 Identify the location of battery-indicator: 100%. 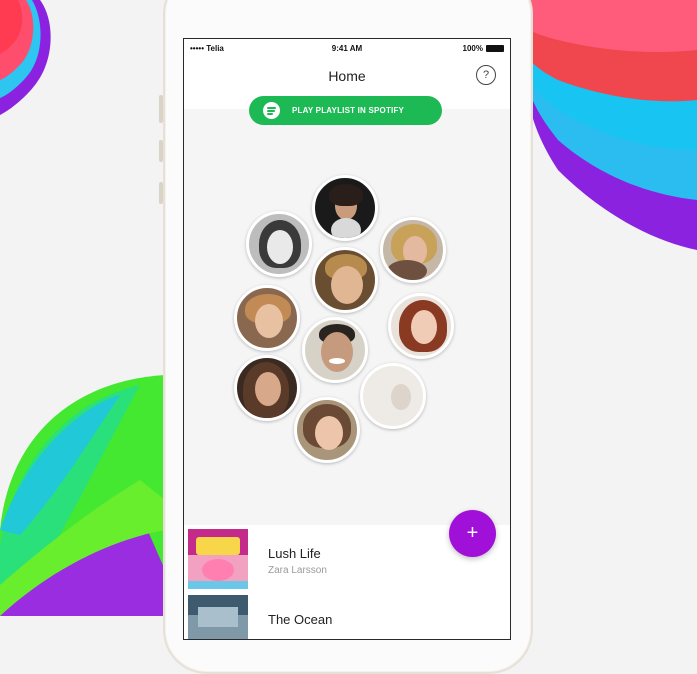
(483, 48).